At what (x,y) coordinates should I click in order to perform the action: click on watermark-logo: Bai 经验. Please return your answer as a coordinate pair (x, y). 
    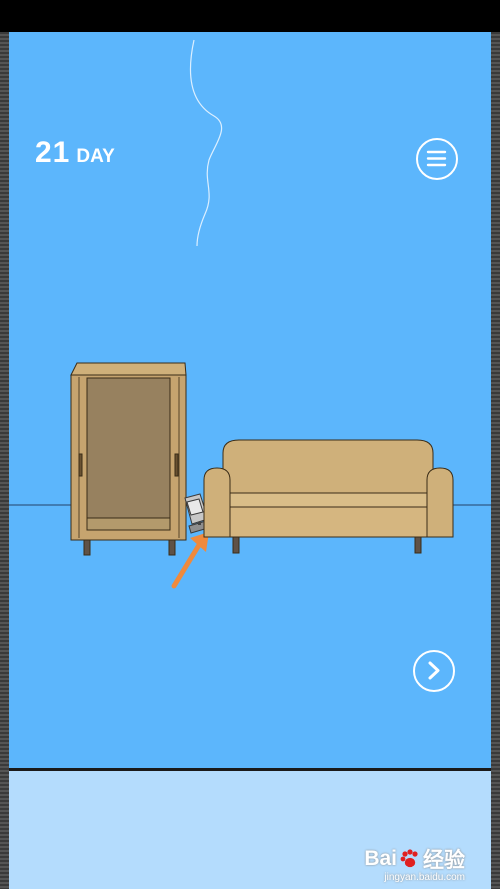
    Looking at the image, I should click on (414, 859).